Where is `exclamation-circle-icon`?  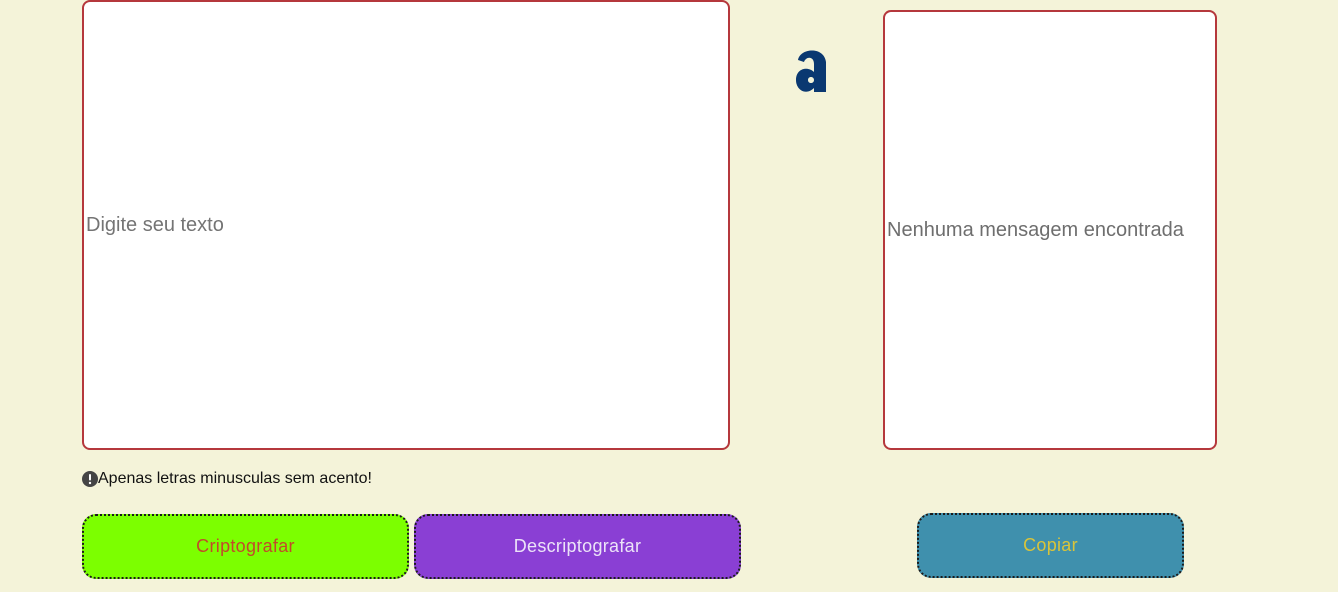
exclamation-circle-icon is located at coordinates (90, 479).